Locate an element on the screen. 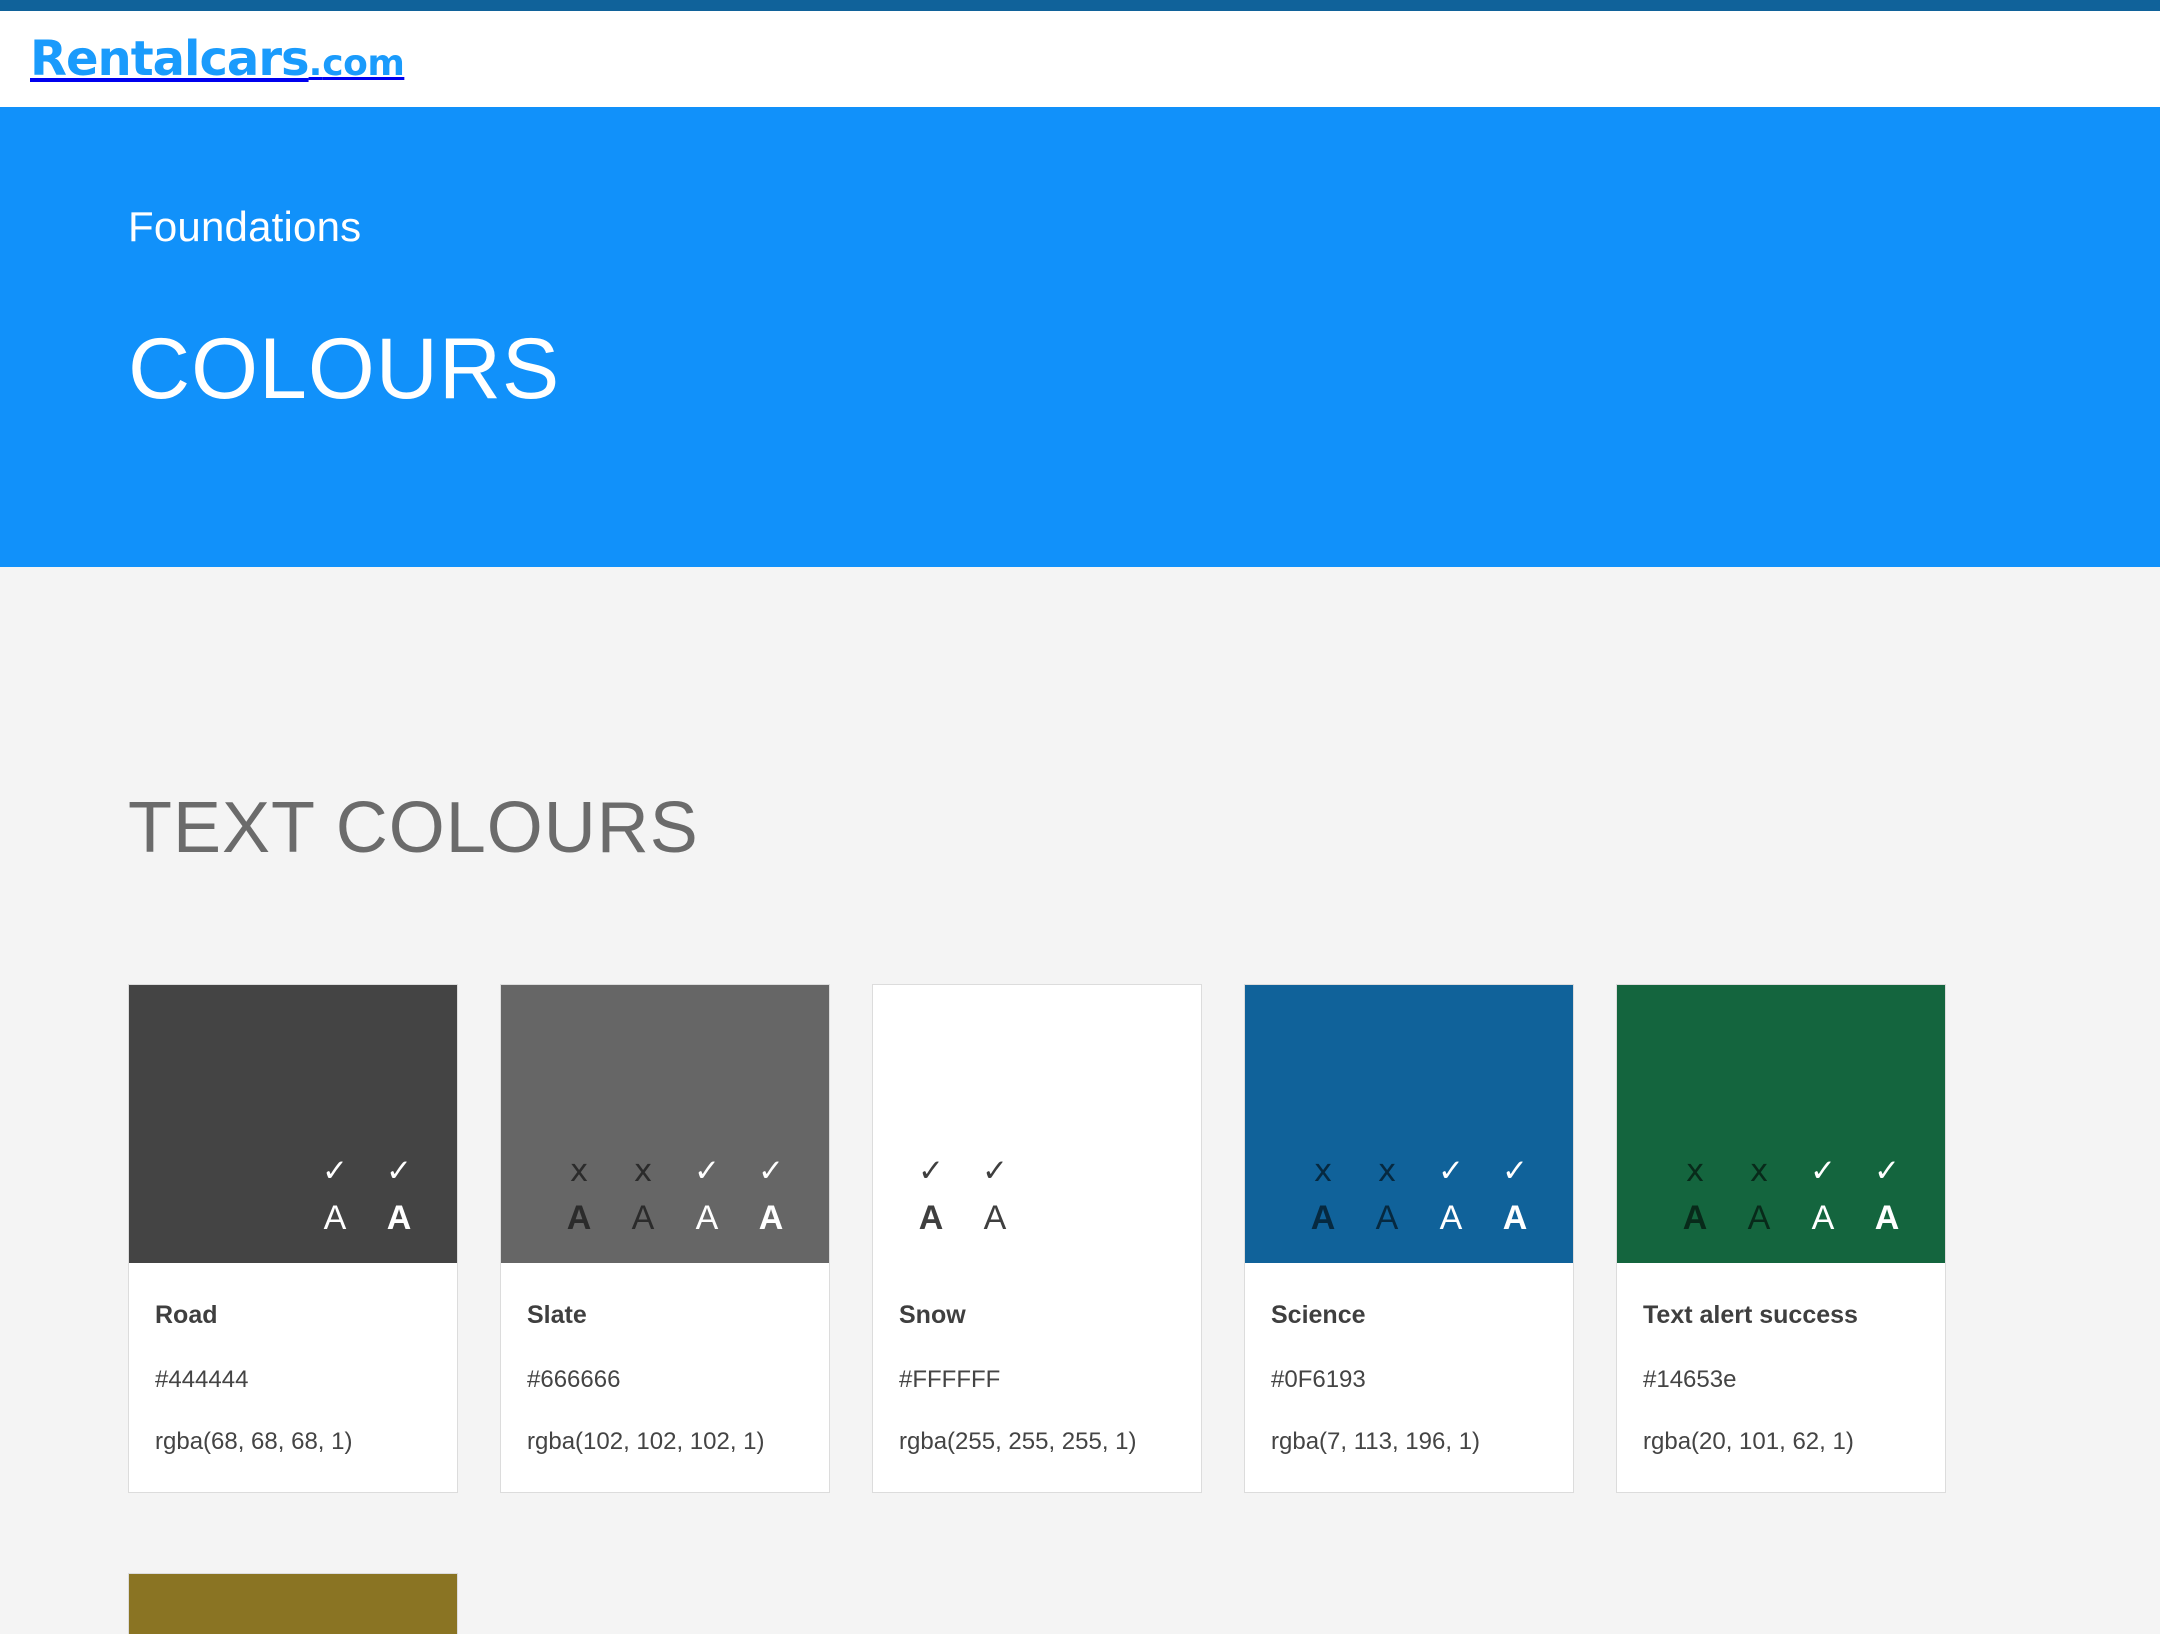 The width and height of the screenshot is (2160, 1634). swatch-colour-chip is located at coordinates (293, 1604).